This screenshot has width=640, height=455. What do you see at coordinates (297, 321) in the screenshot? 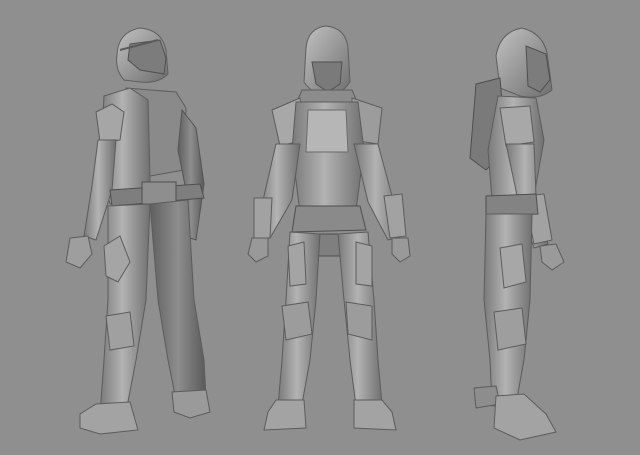
I see `knee-pad-left` at bounding box center [297, 321].